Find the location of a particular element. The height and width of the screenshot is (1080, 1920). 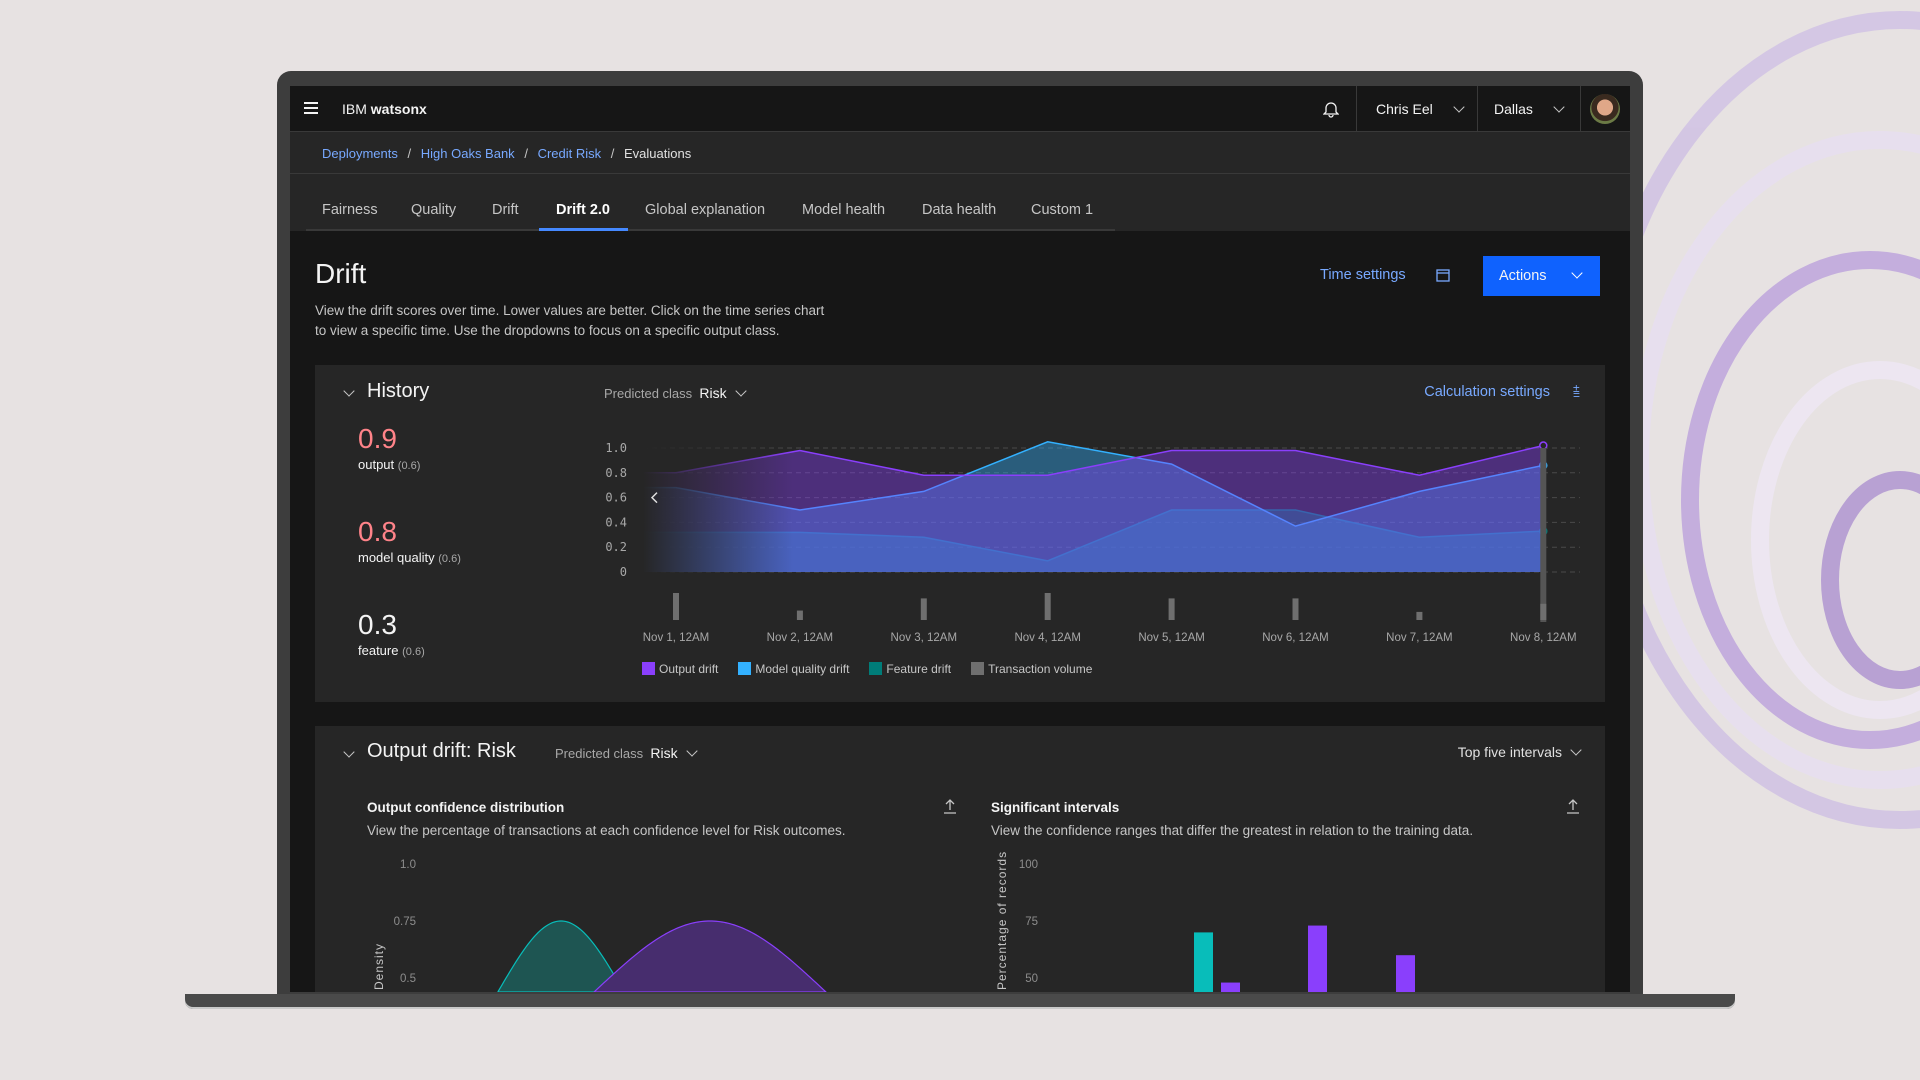

y-tick-label: 0.5 is located at coordinates (408, 979).